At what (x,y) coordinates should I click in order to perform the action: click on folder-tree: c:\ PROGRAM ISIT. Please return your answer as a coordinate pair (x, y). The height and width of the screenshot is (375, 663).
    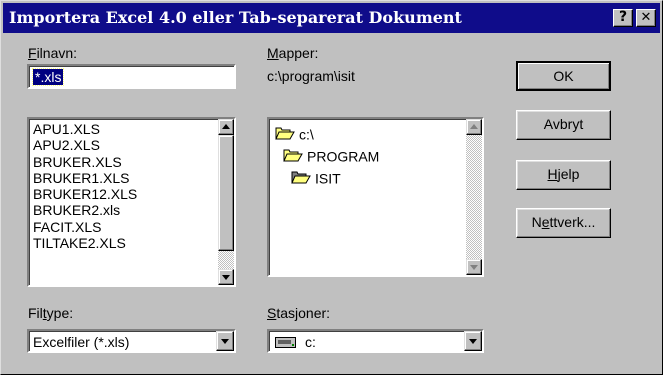
    Looking at the image, I should click on (375, 197).